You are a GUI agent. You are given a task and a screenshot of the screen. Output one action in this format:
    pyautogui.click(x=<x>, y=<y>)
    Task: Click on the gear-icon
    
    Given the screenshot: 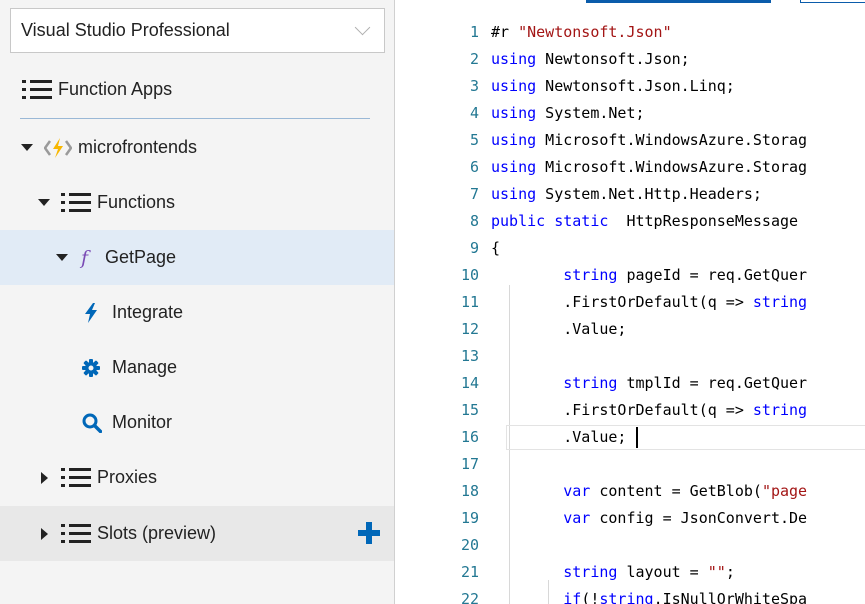 What is the action you would take?
    pyautogui.click(x=91, y=367)
    